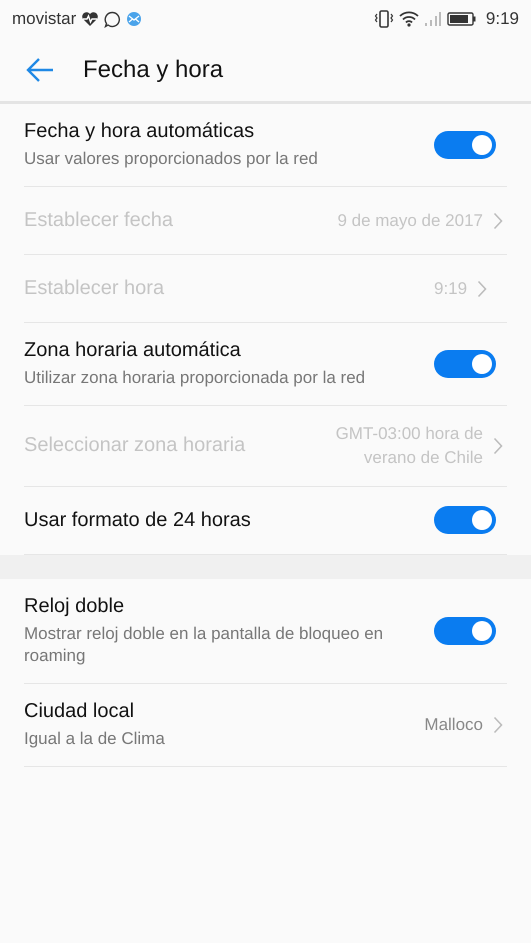  Describe the element at coordinates (134, 19) in the screenshot. I see `mail-badge-icon` at that location.